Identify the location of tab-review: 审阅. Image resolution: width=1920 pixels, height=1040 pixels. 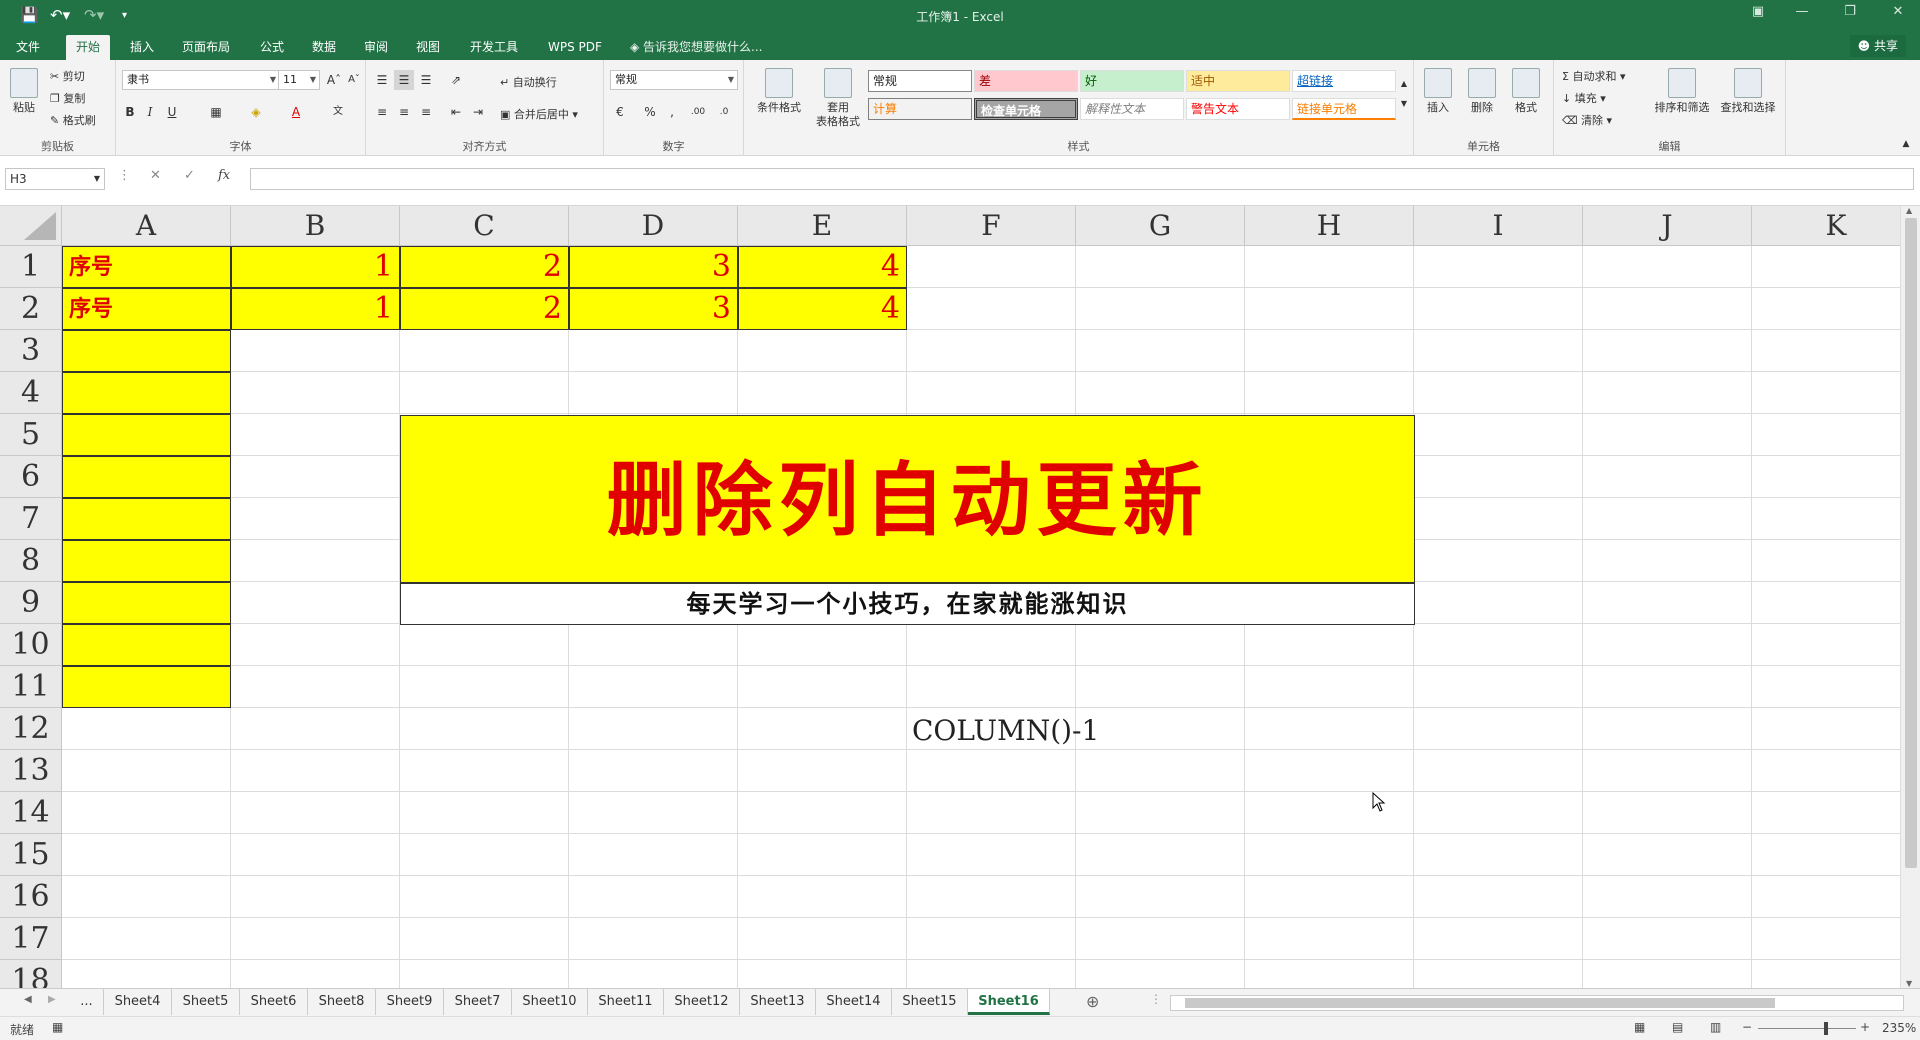
(376, 47).